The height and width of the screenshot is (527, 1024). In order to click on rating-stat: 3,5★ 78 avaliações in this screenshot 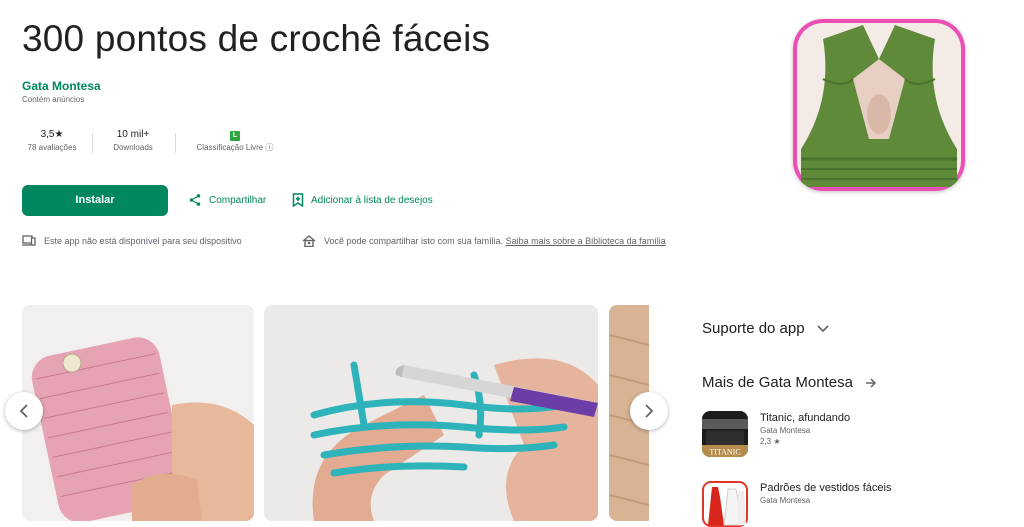, I will do `click(52, 141)`.